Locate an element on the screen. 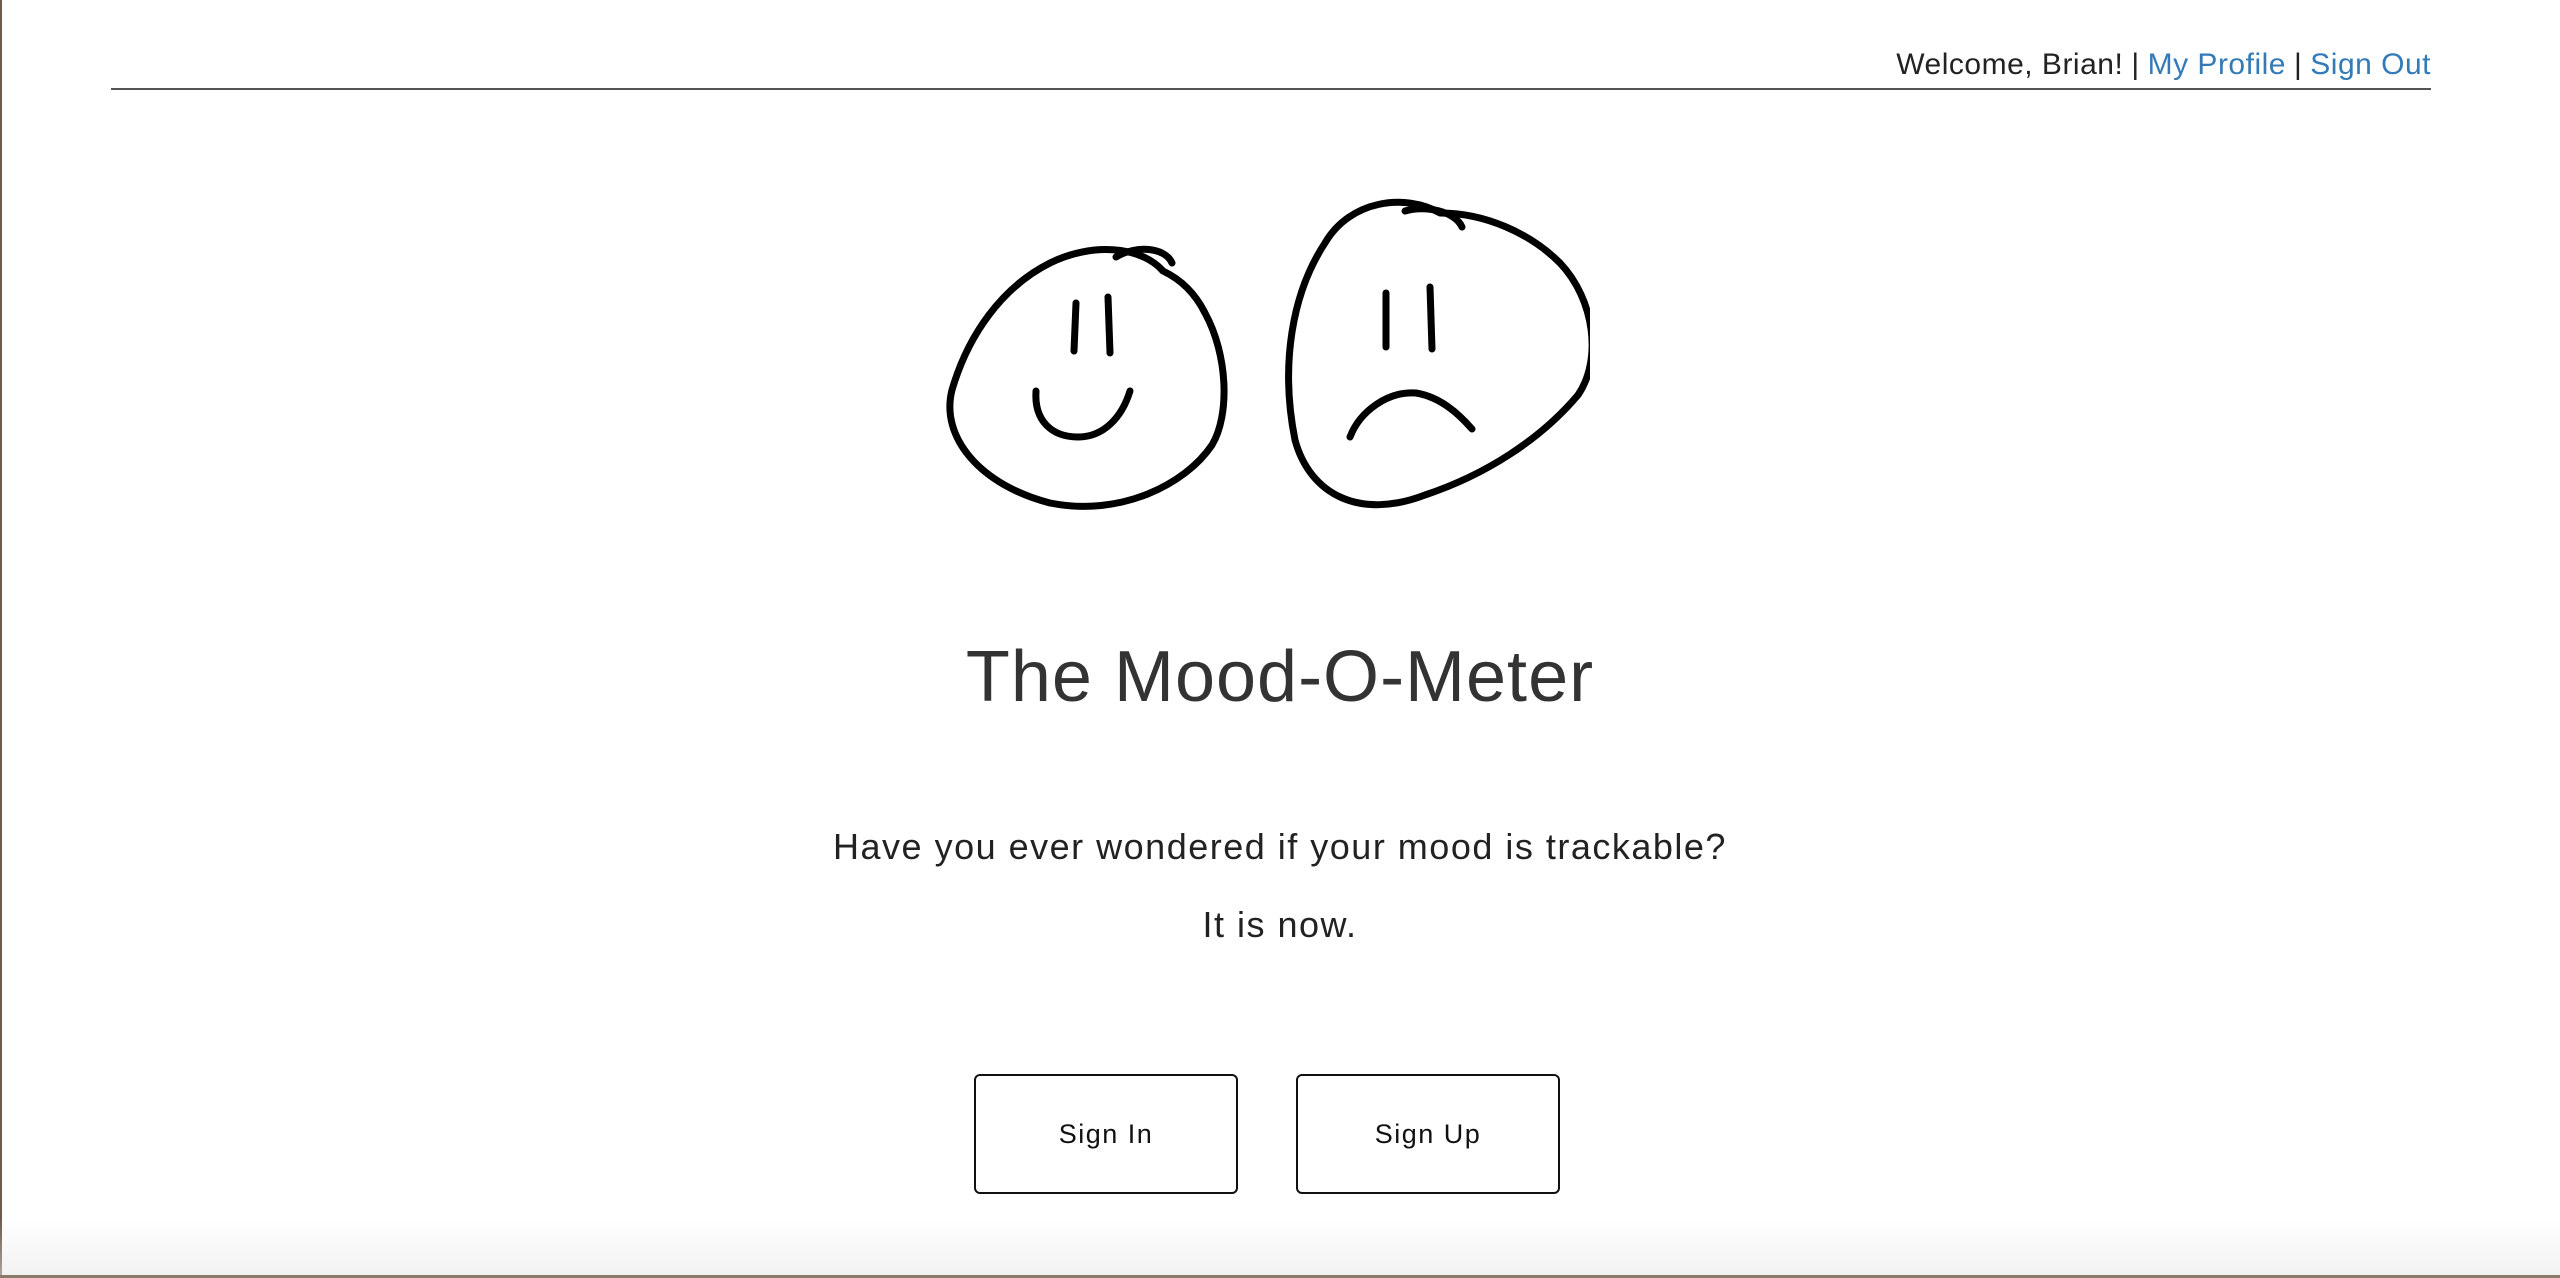  user-nav: Welcome, Brian! | My Profile | Sign Out is located at coordinates (2163, 65).